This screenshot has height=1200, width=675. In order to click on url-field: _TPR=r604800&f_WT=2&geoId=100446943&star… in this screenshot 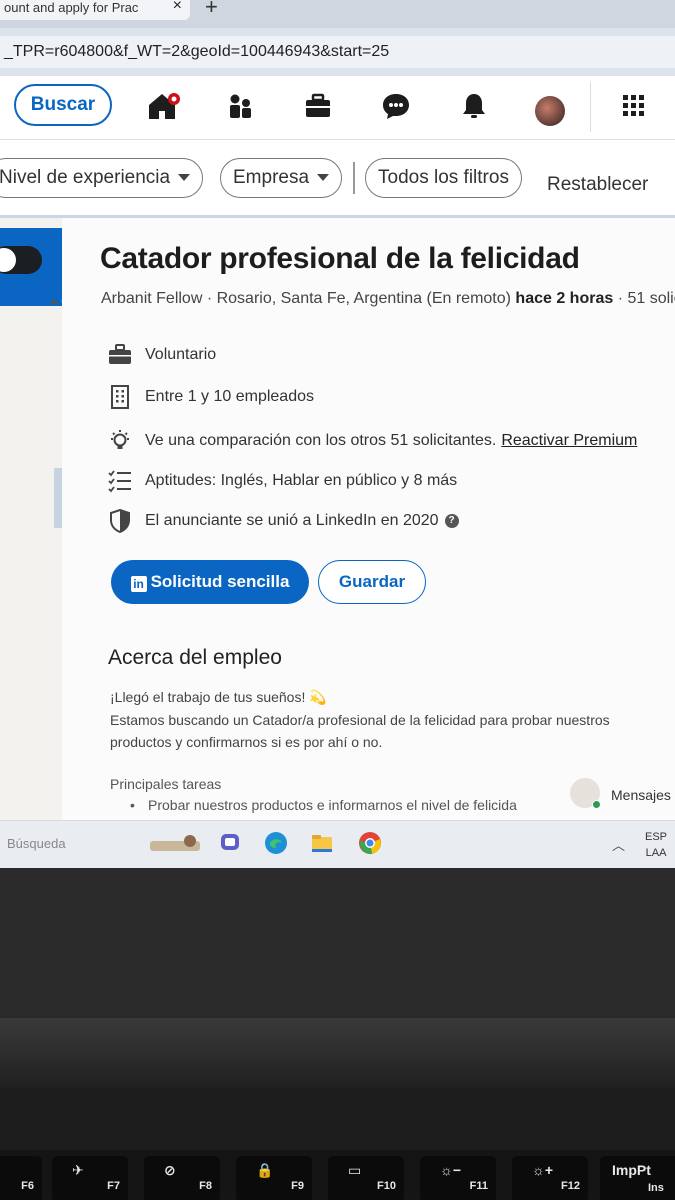, I will do `click(337, 52)`.